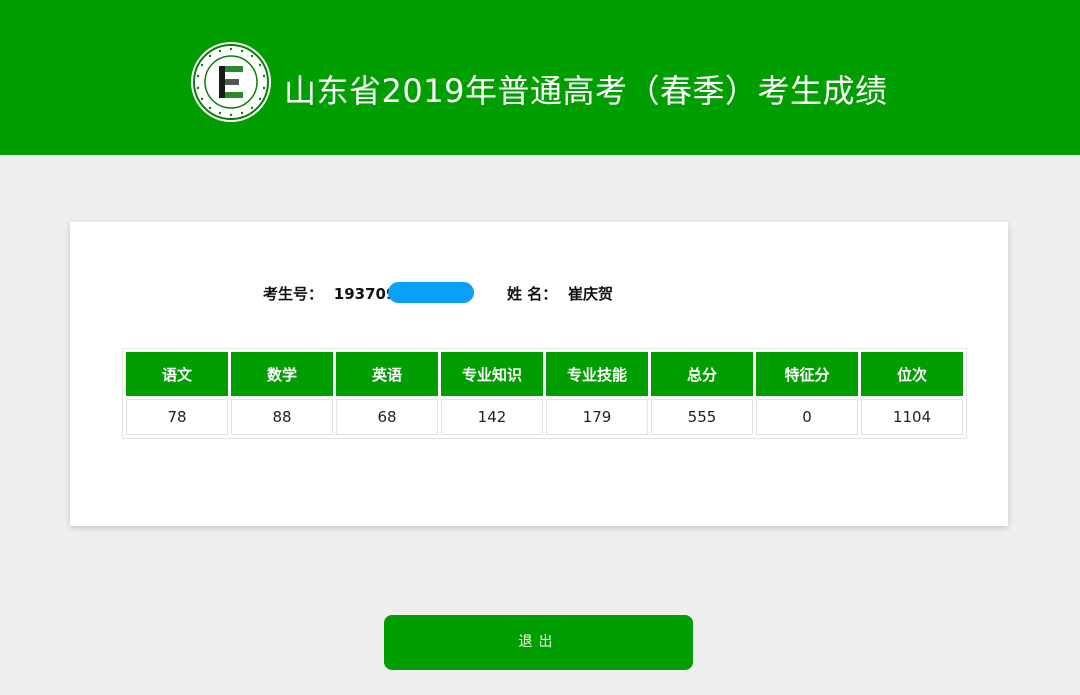 The width and height of the screenshot is (1080, 695). Describe the element at coordinates (492, 374) in the screenshot. I see `header-professional-knowledge: 专业知识` at that location.